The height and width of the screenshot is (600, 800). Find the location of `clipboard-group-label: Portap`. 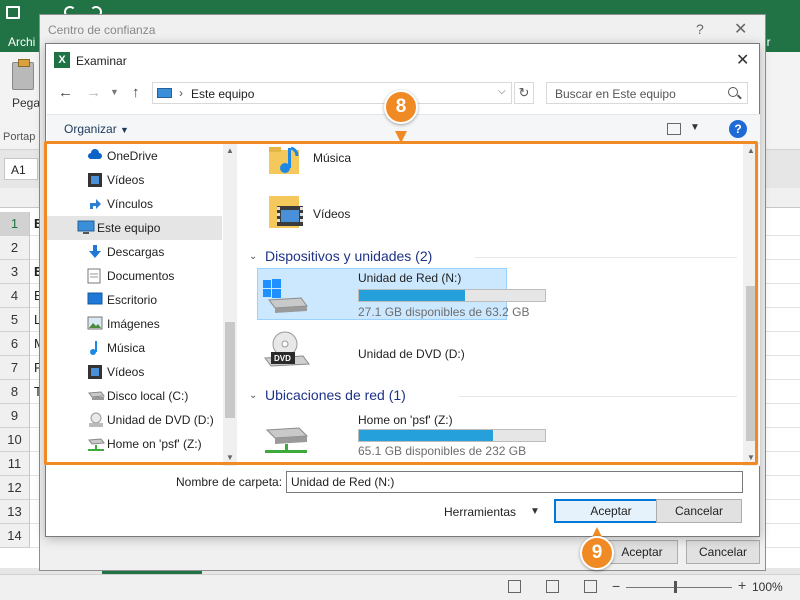

clipboard-group-label: Portap is located at coordinates (19, 137).